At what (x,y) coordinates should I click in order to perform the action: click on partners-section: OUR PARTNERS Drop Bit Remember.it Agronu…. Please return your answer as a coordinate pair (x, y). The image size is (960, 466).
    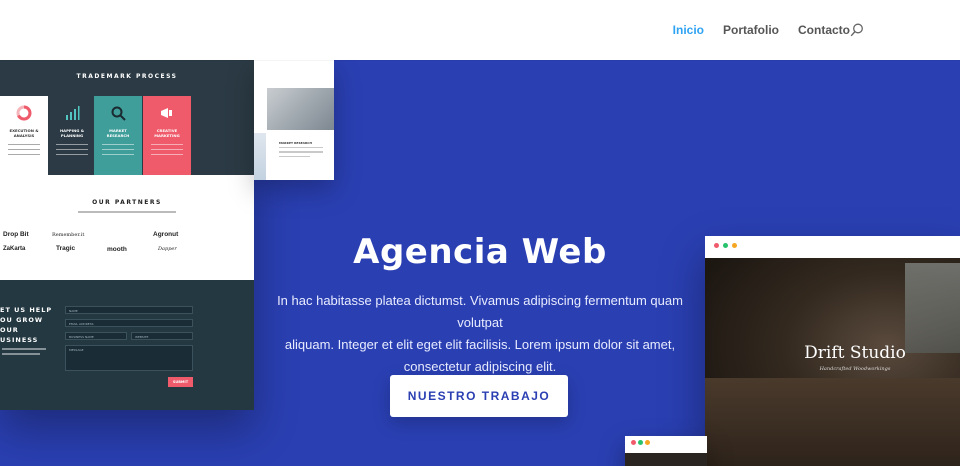
    Looking at the image, I should click on (127, 227).